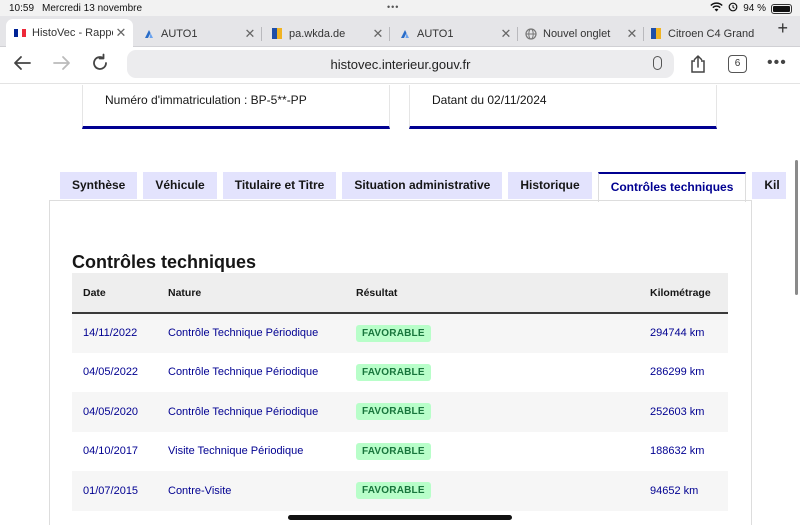  I want to click on battery-icon, so click(781, 8).